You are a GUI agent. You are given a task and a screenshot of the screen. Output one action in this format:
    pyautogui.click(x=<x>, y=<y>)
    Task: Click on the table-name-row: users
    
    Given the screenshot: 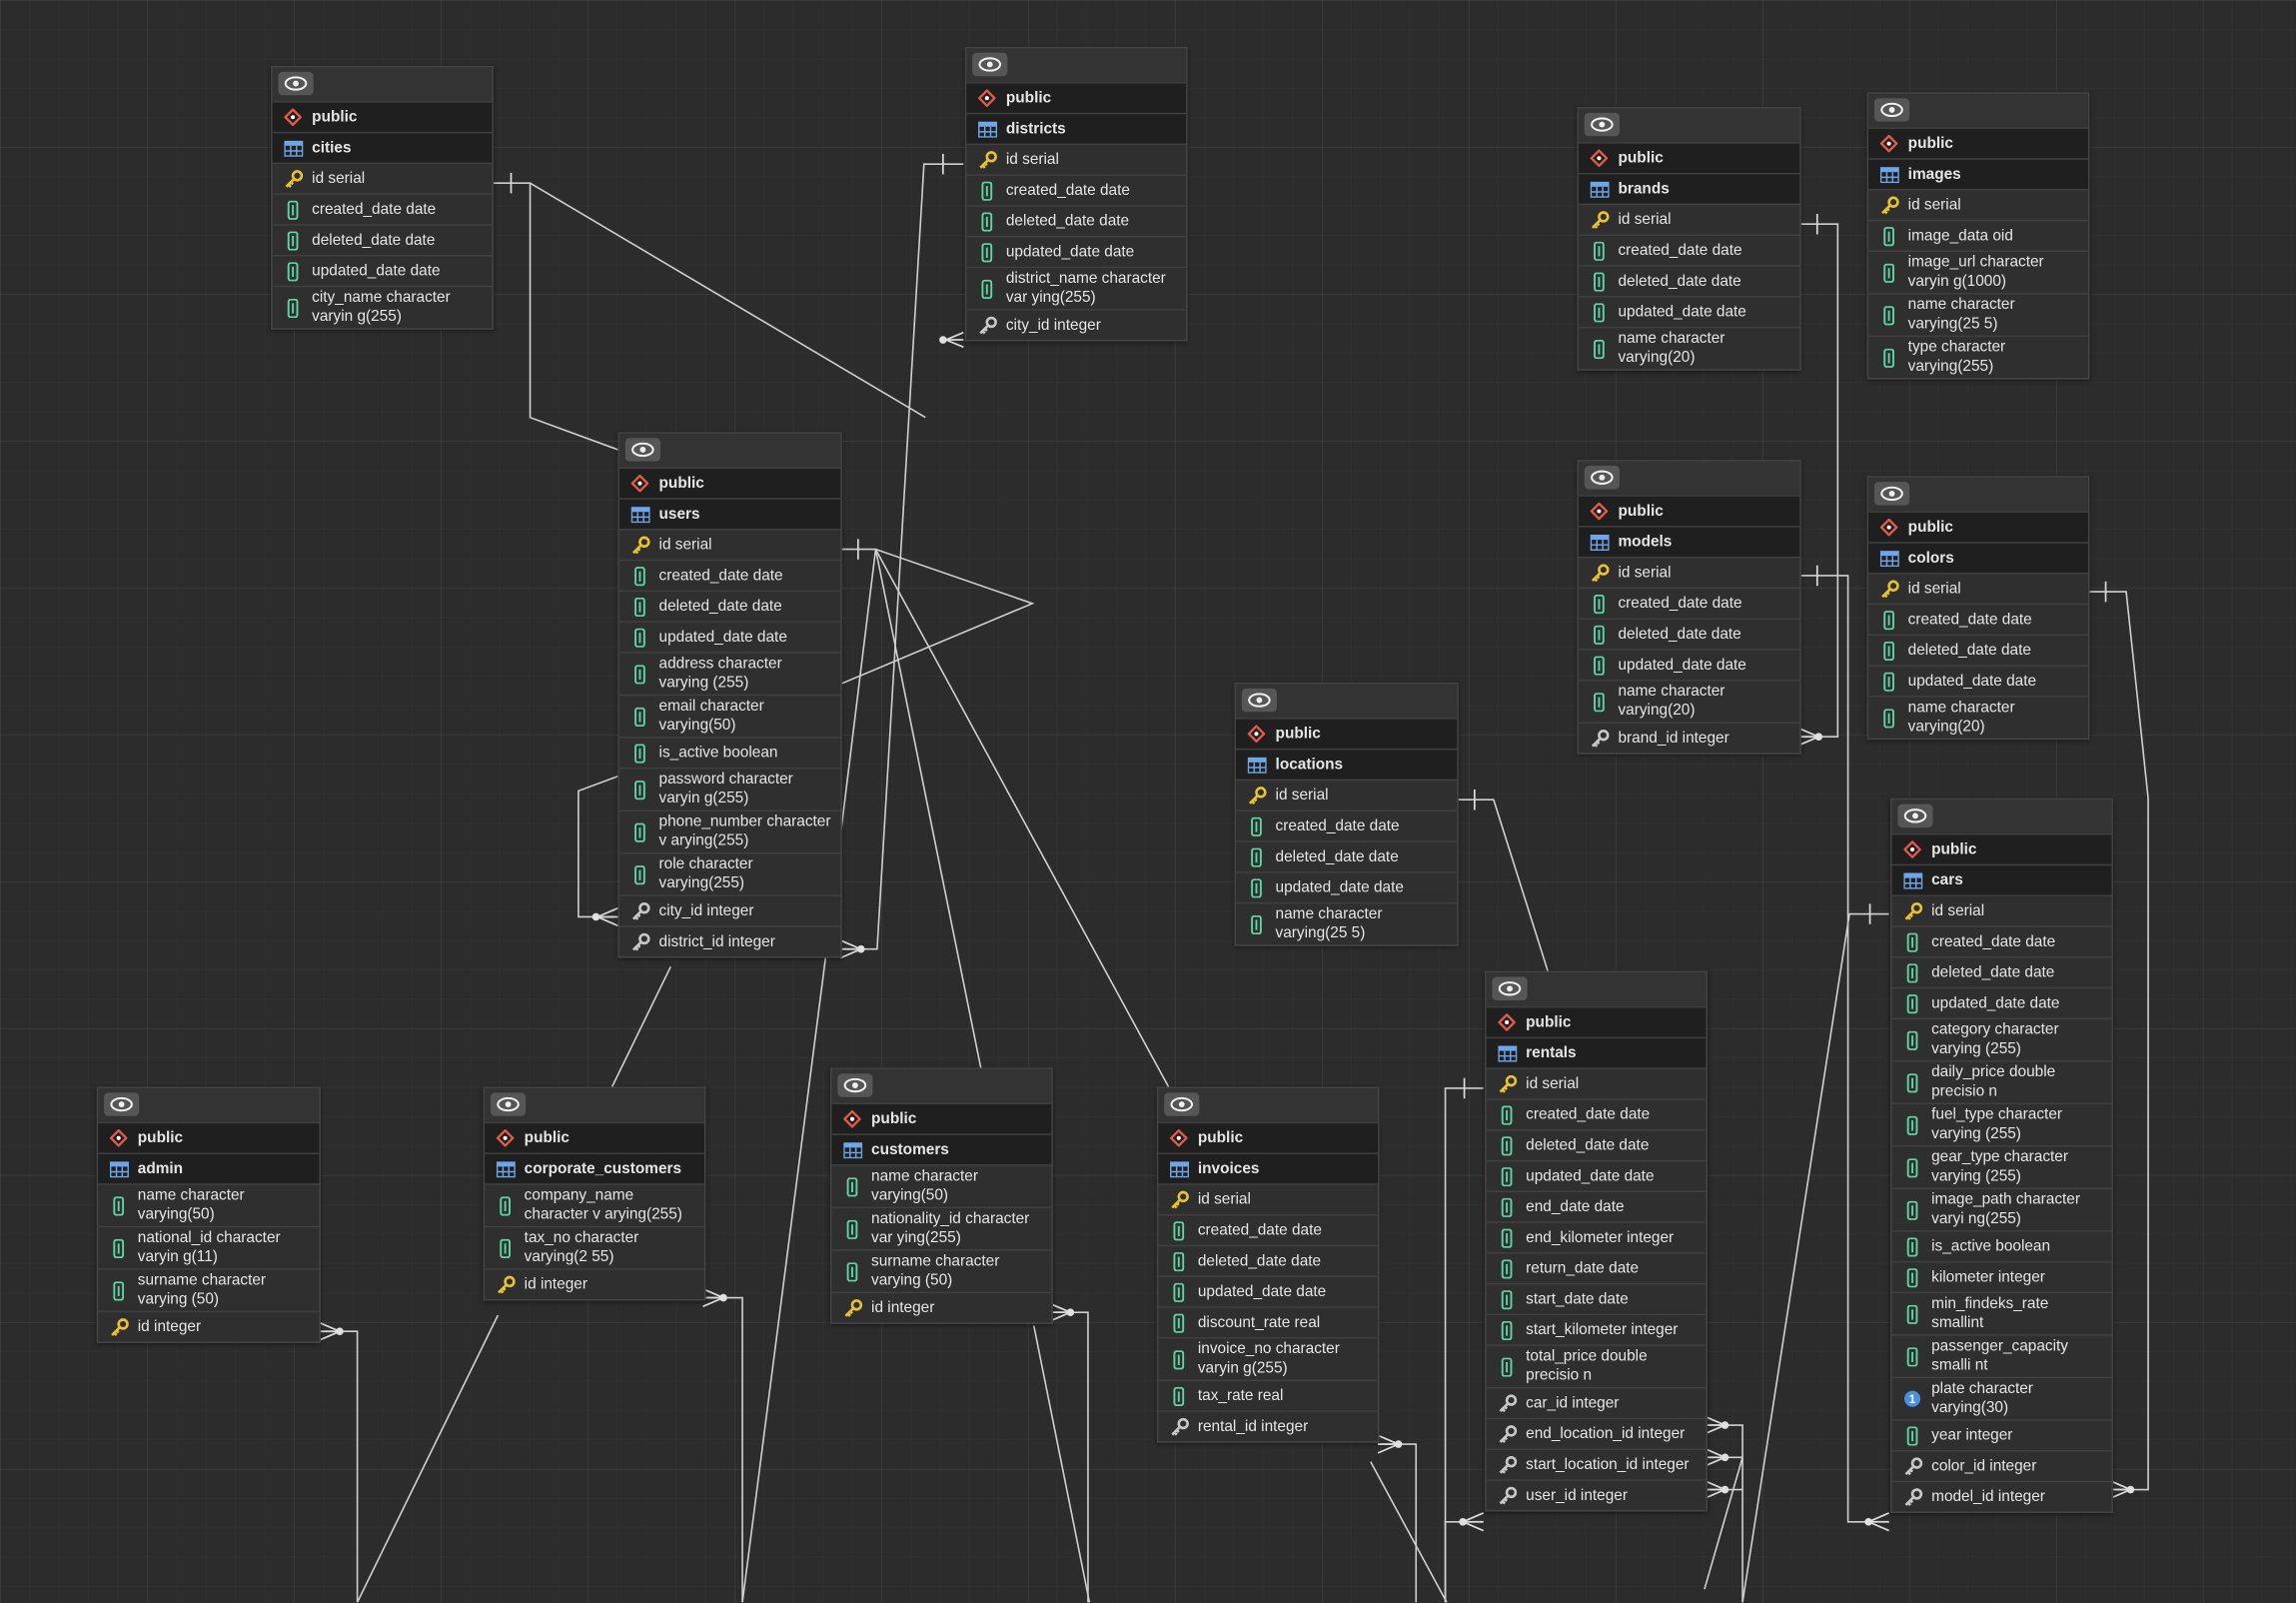 What is the action you would take?
    pyautogui.click(x=729, y=514)
    